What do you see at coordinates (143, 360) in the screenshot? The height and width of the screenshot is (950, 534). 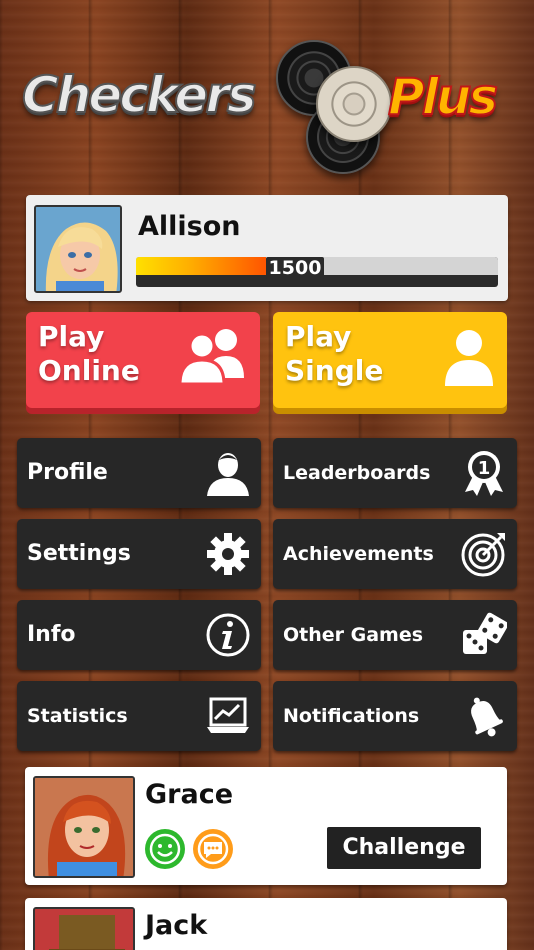 I see `play-online-button: Play Online` at bounding box center [143, 360].